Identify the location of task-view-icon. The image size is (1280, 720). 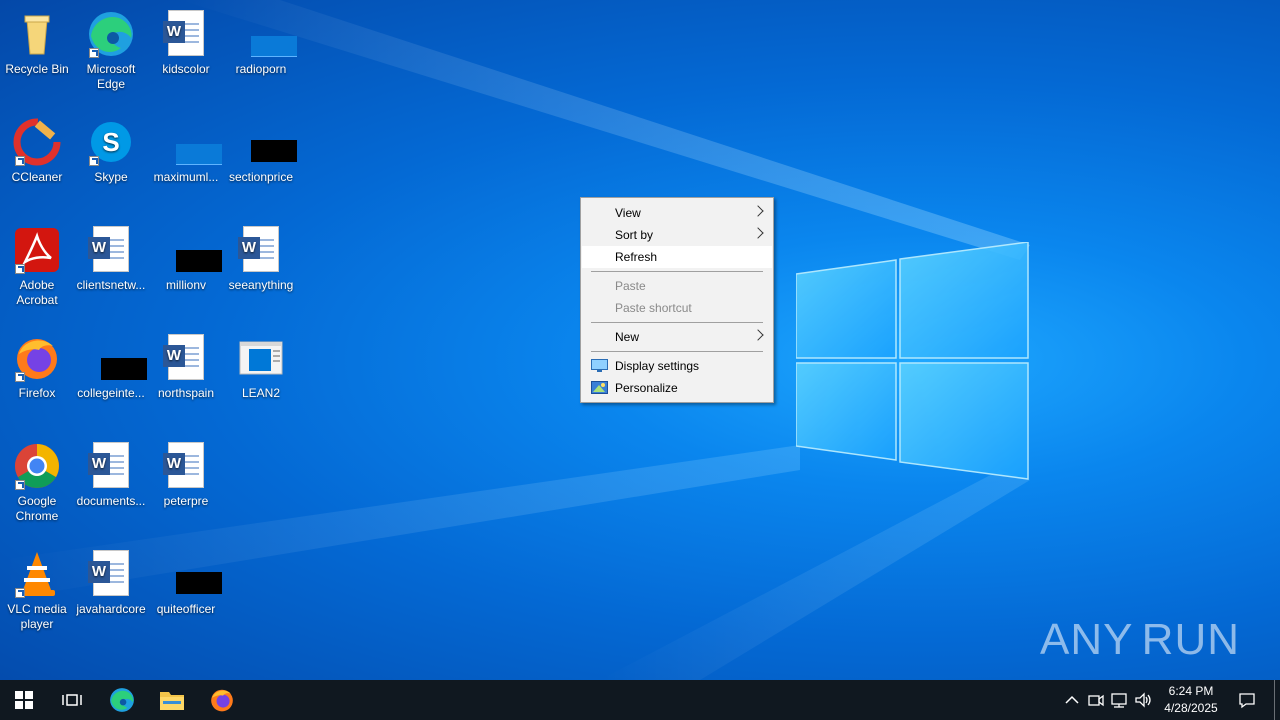
(72, 700).